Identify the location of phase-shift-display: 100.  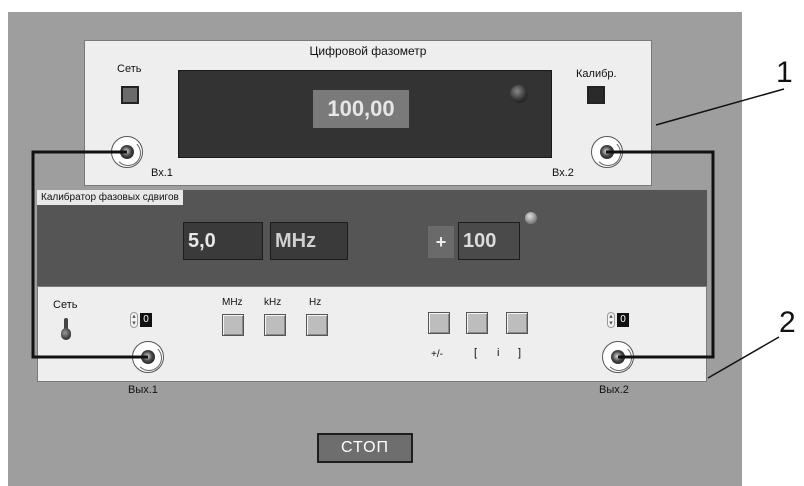
(489, 241).